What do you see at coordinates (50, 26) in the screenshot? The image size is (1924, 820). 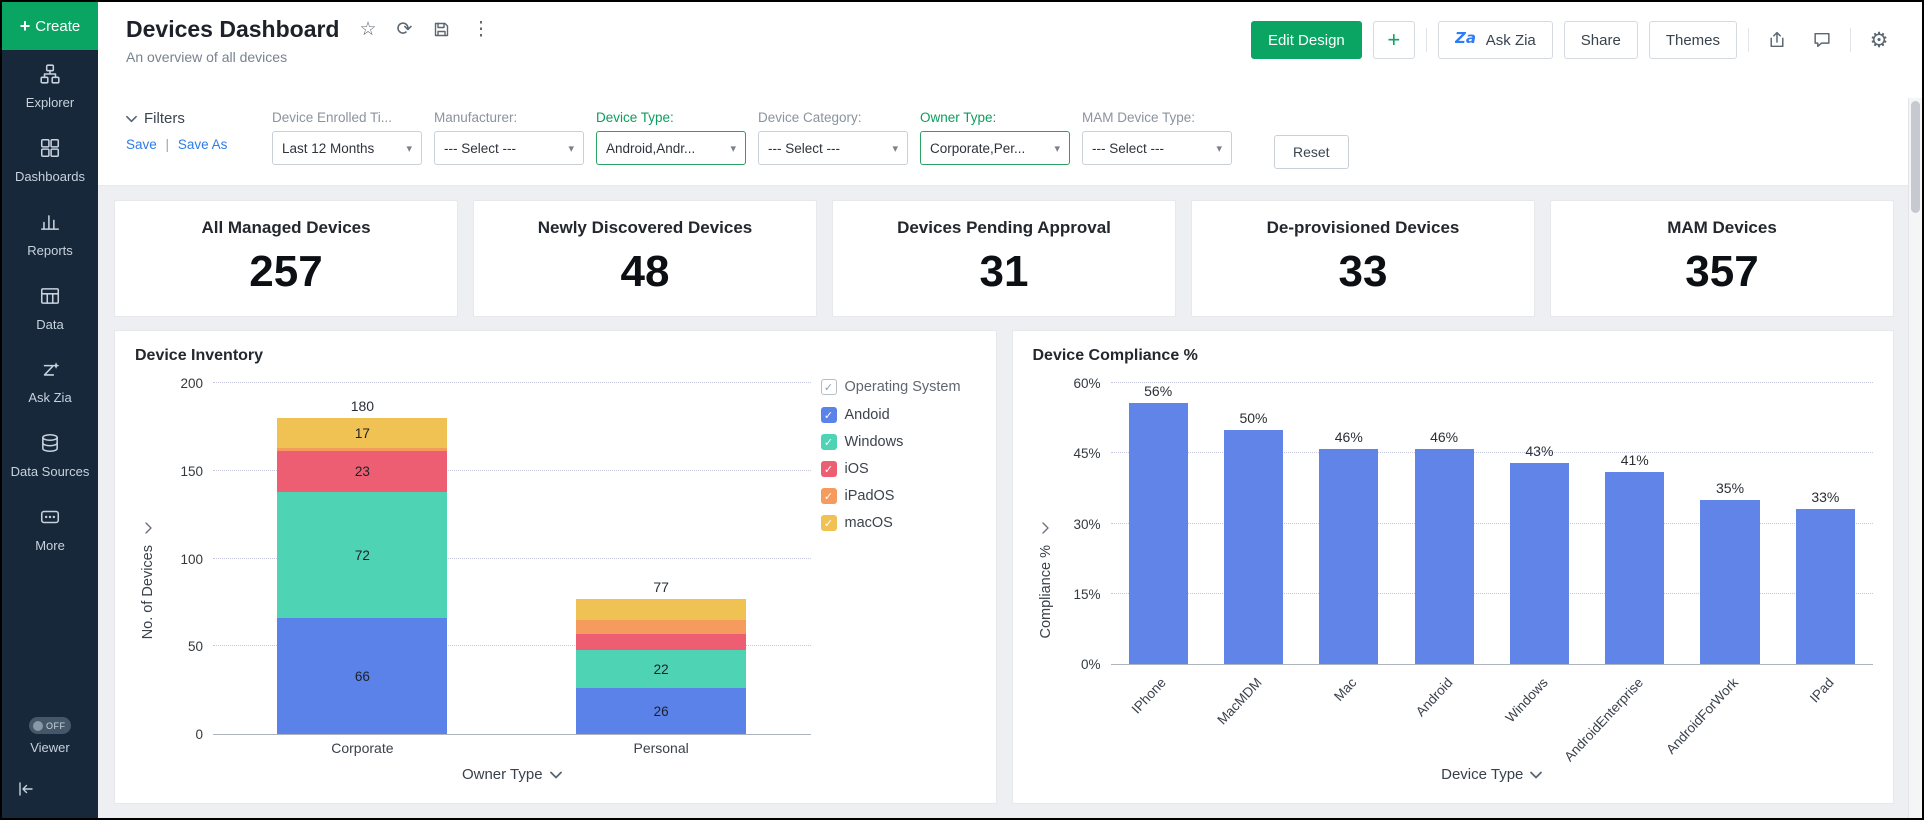 I see `create-button: + Create` at bounding box center [50, 26].